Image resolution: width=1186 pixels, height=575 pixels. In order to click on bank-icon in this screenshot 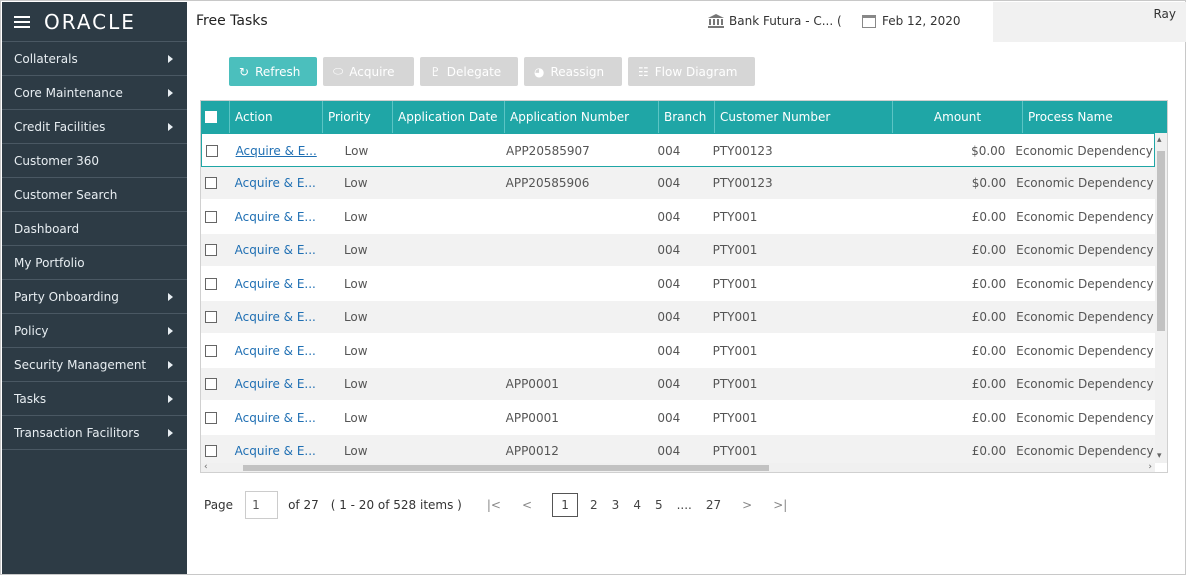, I will do `click(716, 21)`.